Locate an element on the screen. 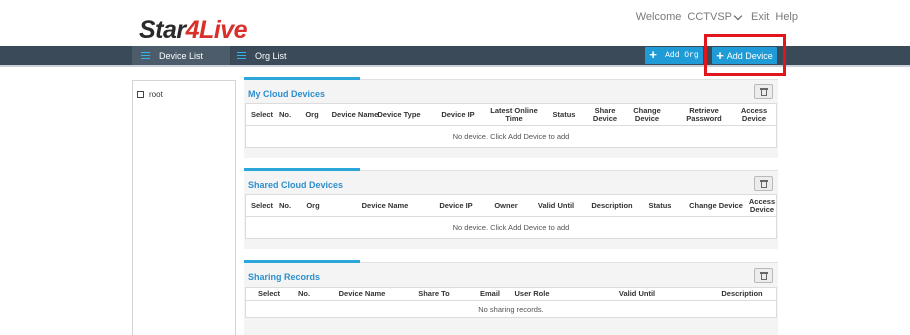 The width and height of the screenshot is (910, 335). username: CCTVSP is located at coordinates (710, 17).